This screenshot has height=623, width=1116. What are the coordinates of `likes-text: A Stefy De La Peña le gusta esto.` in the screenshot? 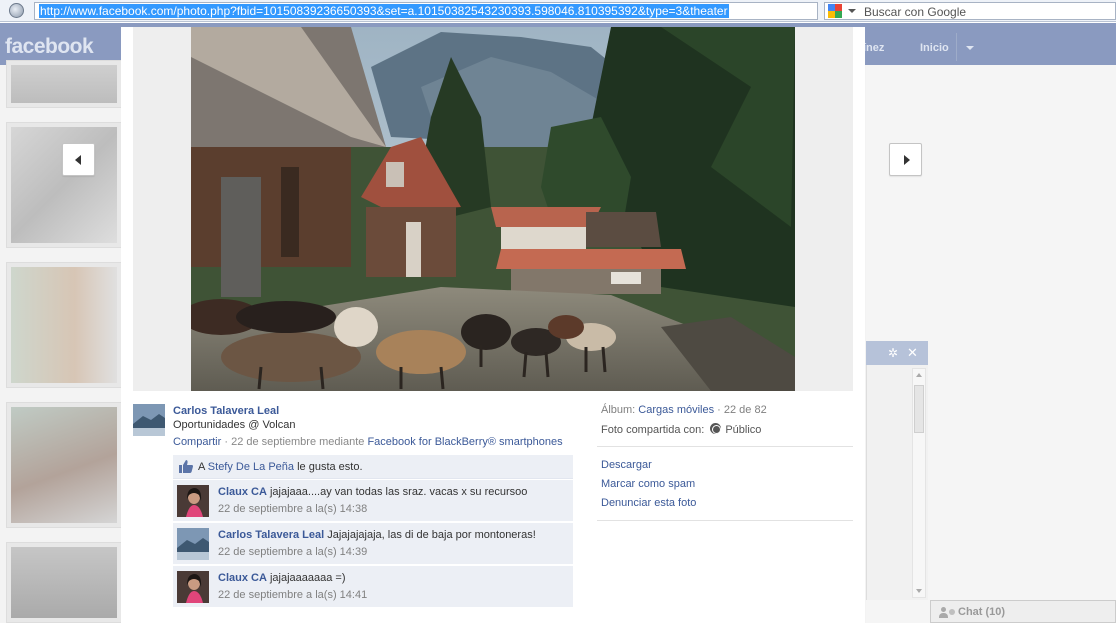 It's located at (280, 467).